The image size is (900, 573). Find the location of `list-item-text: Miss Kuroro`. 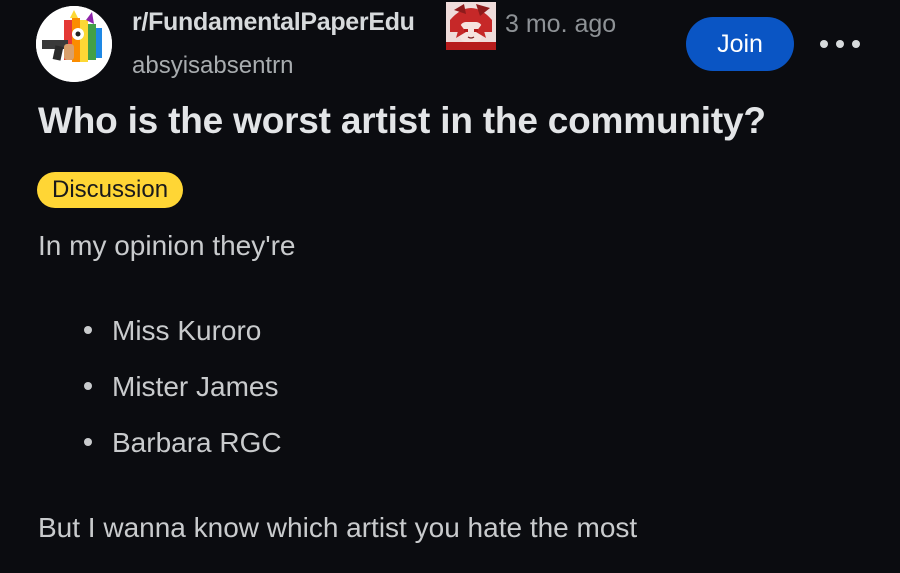

list-item-text: Miss Kuroro is located at coordinates (187, 330).